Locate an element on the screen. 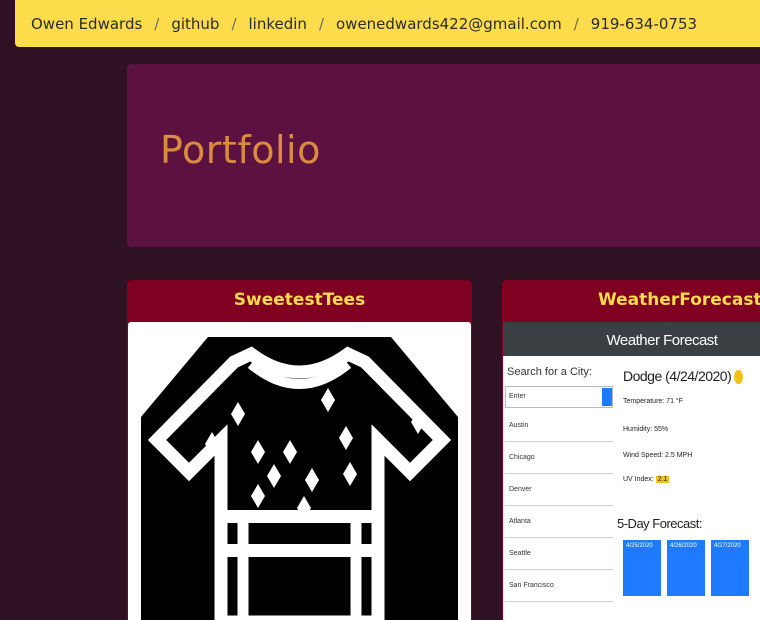 This screenshot has width=760, height=620. breadcrumb-phone: 919-634-0753 is located at coordinates (644, 23).